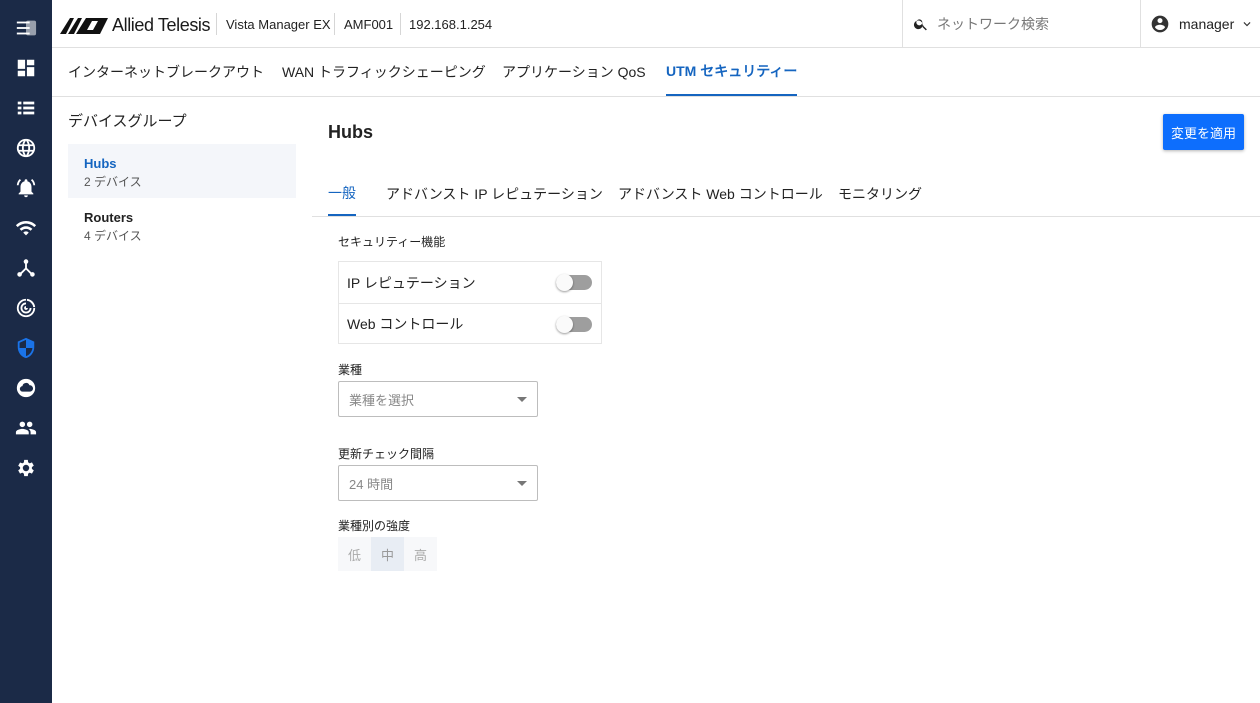  What do you see at coordinates (166, 72) in the screenshot?
I see `tab-internet-breakout: インターネットブレークアウト` at bounding box center [166, 72].